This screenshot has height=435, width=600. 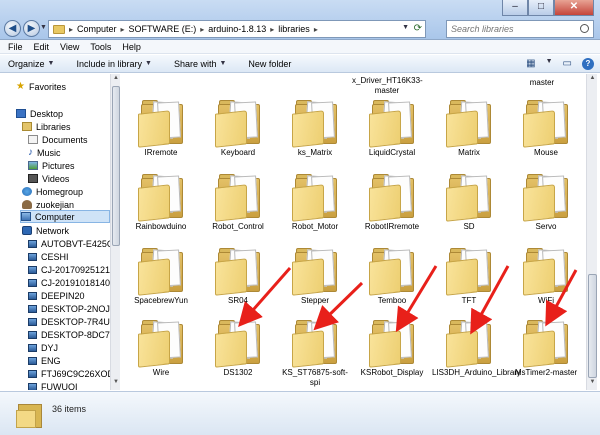 What do you see at coordinates (116, 166) in the screenshot?
I see `nav-scroll-thumb` at bounding box center [116, 166].